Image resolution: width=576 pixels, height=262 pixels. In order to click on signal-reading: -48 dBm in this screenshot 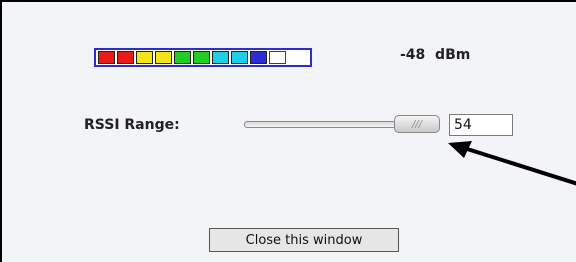, I will do `click(435, 55)`.